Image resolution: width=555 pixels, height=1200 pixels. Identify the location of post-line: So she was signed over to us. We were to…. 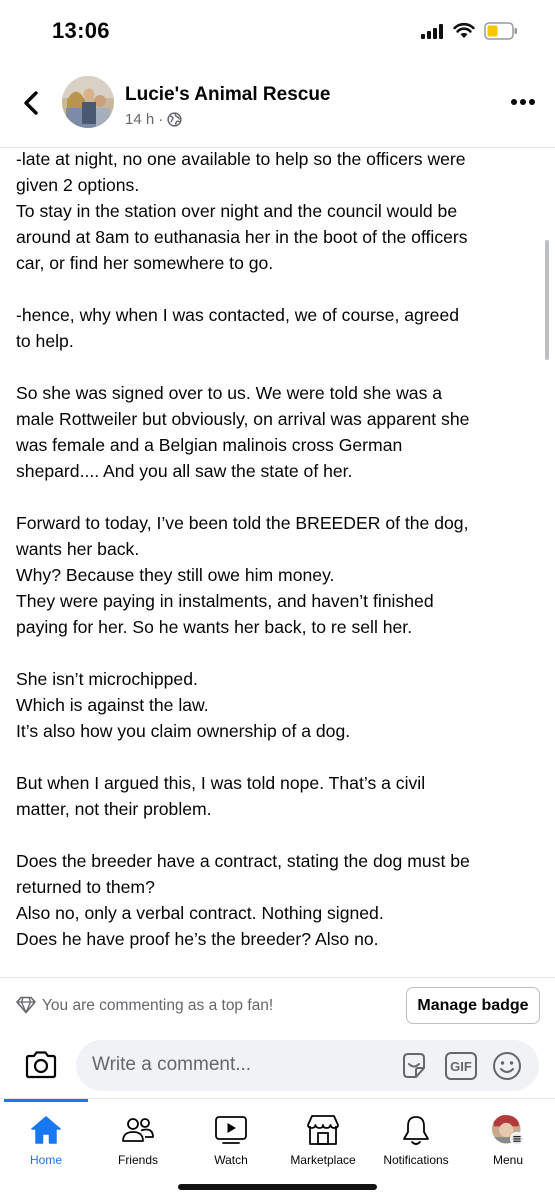
(229, 393).